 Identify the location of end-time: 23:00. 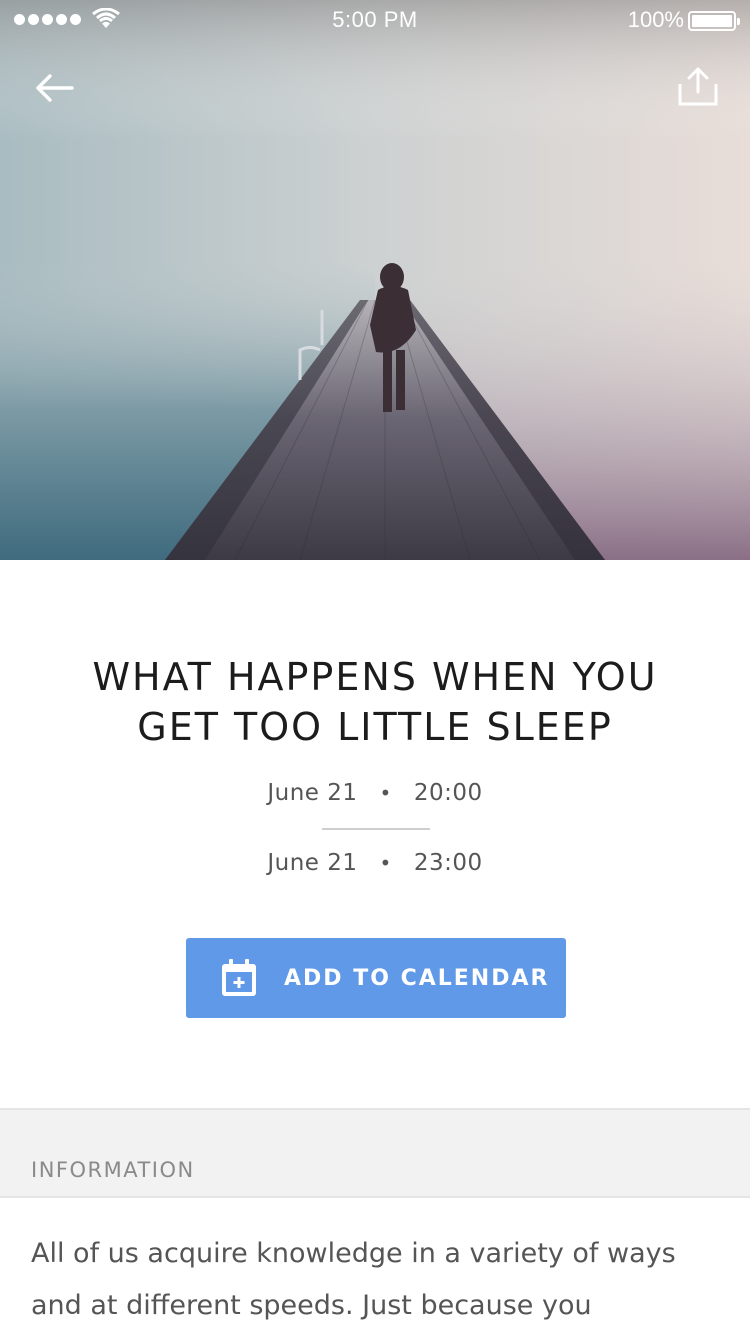
(448, 863).